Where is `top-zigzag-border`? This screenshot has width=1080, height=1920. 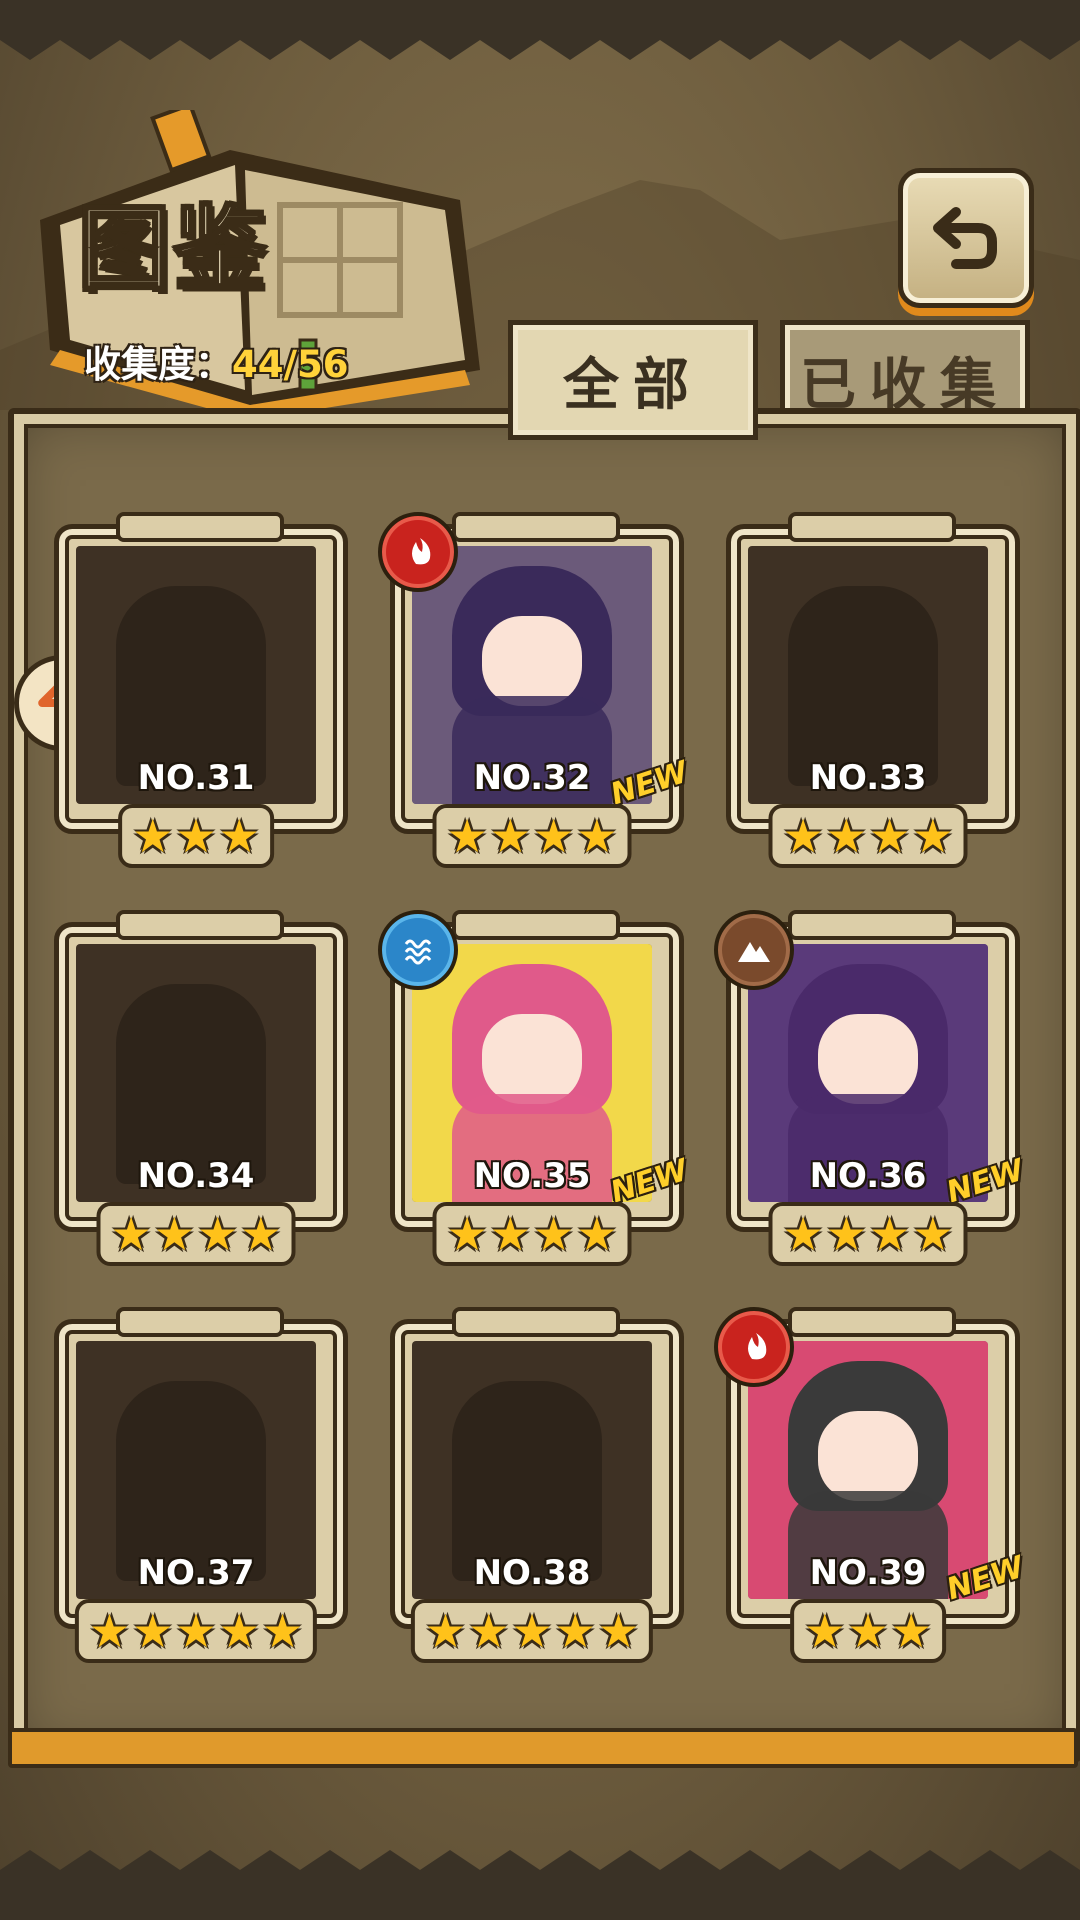 top-zigzag-border is located at coordinates (540, 30).